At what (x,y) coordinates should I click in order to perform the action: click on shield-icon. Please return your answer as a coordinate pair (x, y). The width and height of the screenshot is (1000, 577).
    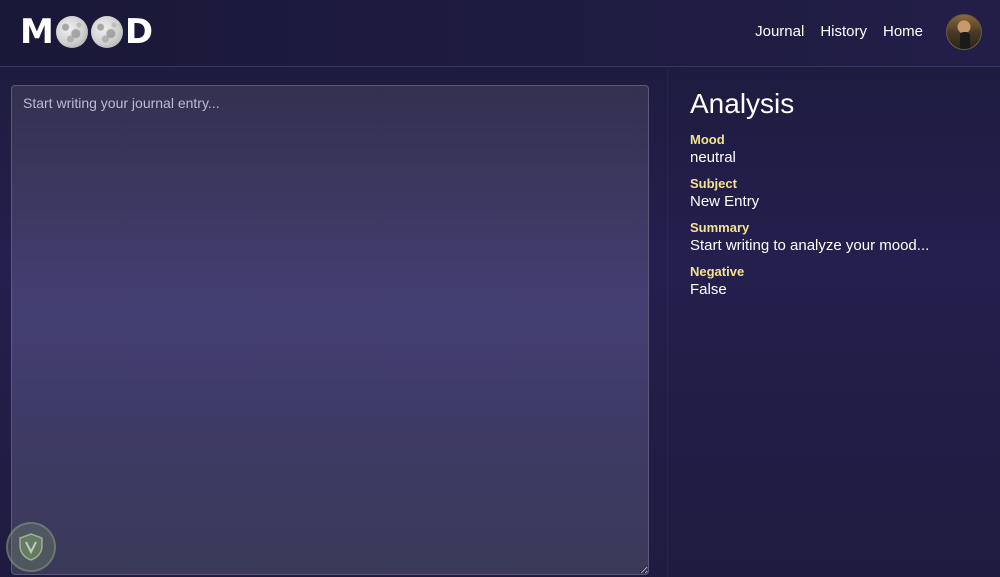
    Looking at the image, I should click on (31, 547).